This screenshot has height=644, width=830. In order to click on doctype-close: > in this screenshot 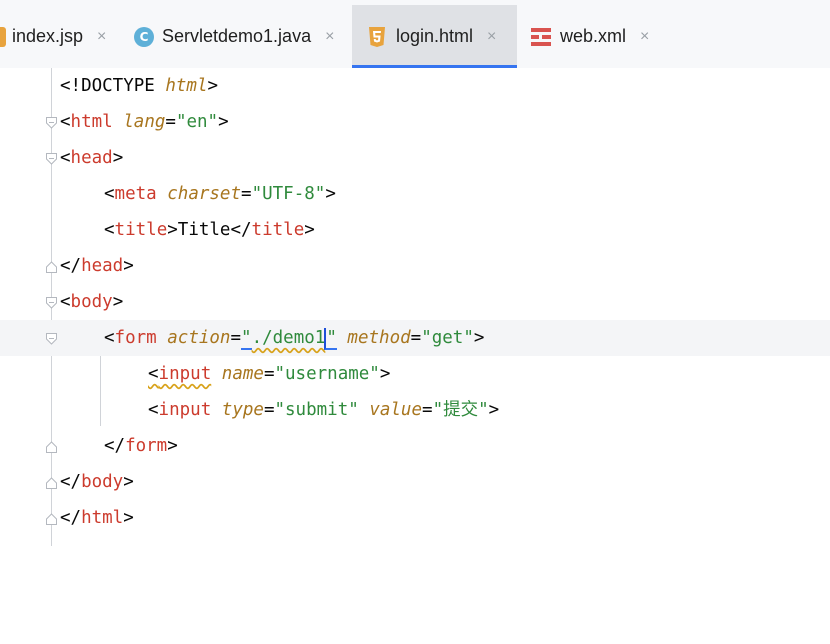, I will do `click(213, 86)`.